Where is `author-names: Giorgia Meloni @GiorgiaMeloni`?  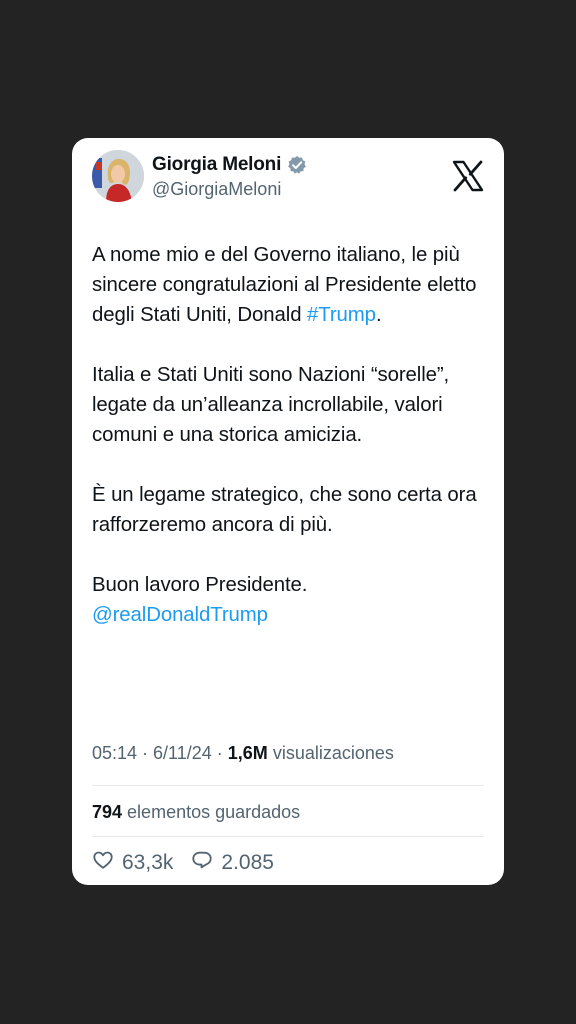 author-names: Giorgia Meloni @GiorgiaMeloni is located at coordinates (229, 177).